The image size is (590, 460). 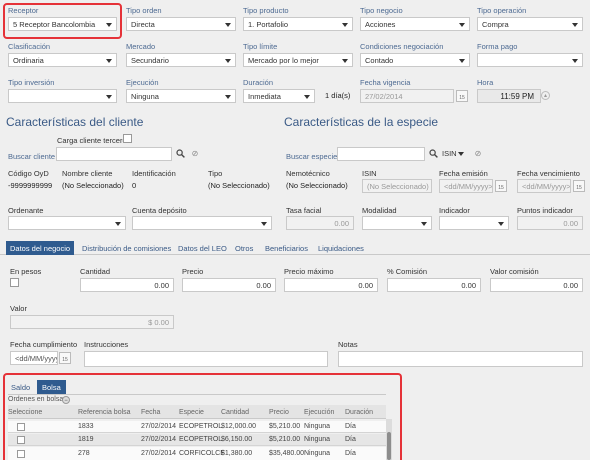 What do you see at coordinates (550, 223) in the screenshot?
I see `puntos-indicador-input: 0.00` at bounding box center [550, 223].